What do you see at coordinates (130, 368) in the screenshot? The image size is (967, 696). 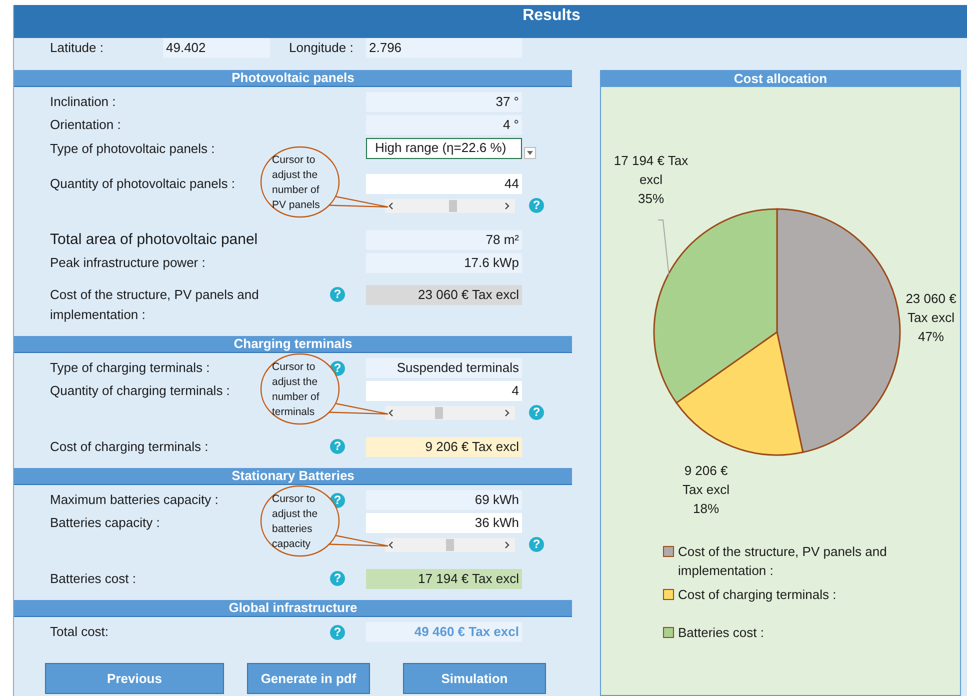 I see `field-label: Type of charging terminals :` at bounding box center [130, 368].